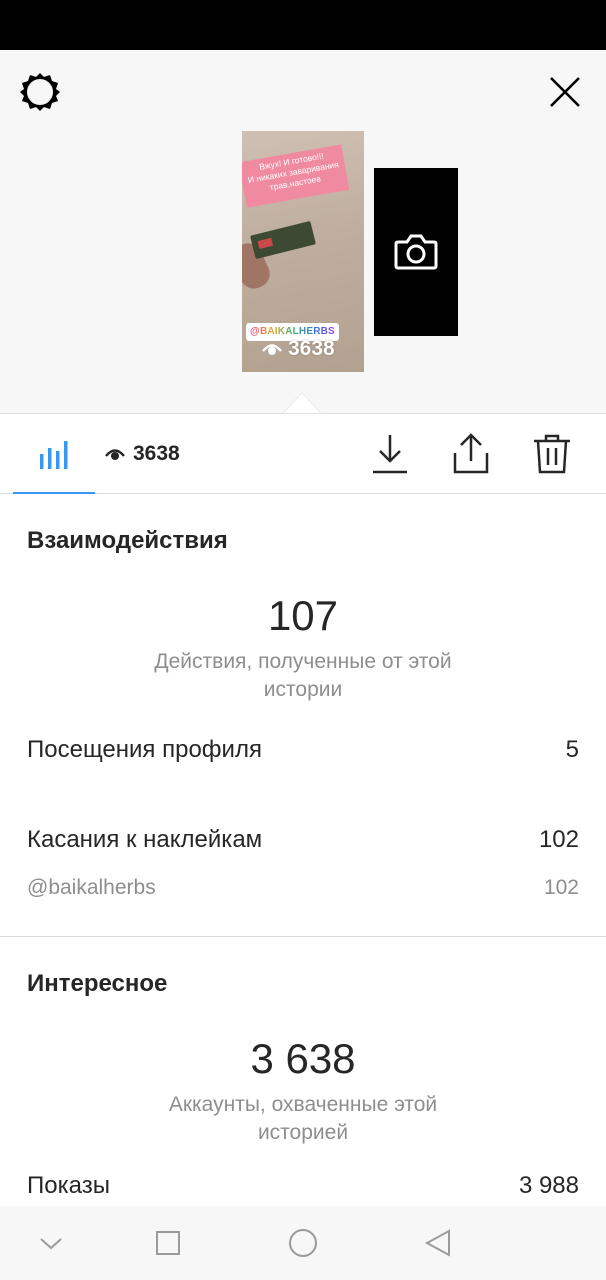  What do you see at coordinates (127, 540) in the screenshot?
I see `interactions-title: Взаимодействия` at bounding box center [127, 540].